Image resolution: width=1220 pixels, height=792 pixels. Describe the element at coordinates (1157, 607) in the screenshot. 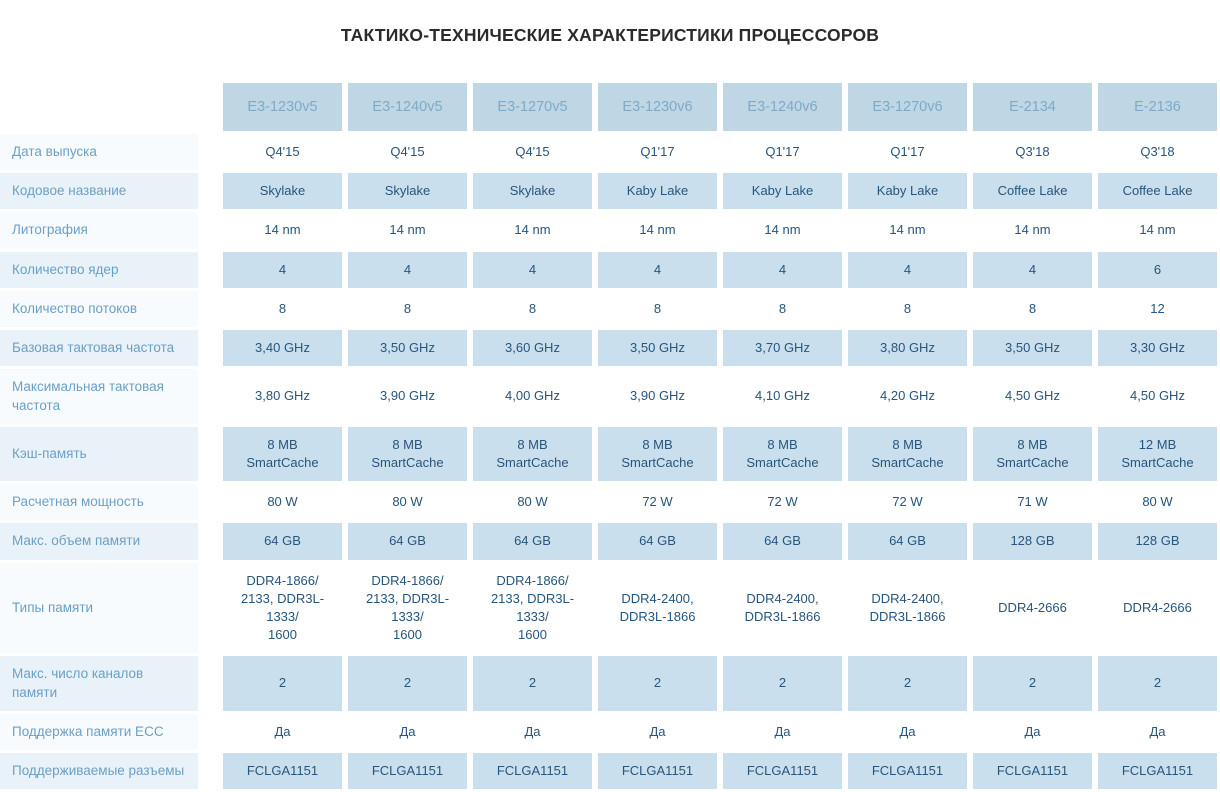

I see `cell-line: DDR4-2666` at that location.